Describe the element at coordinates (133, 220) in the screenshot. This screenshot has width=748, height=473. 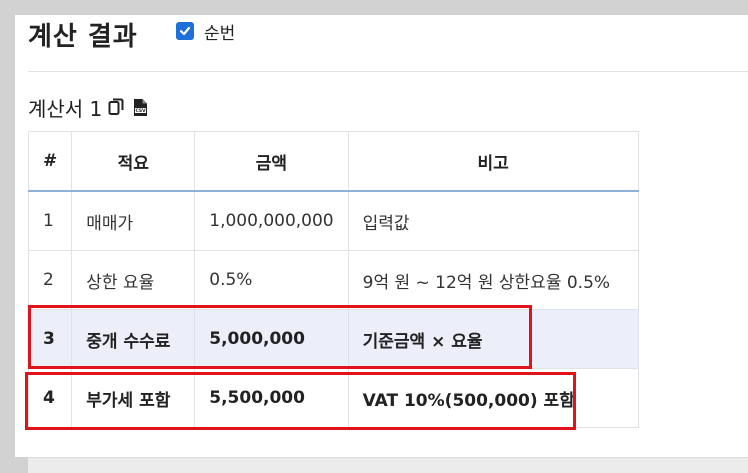
I see `row-description: 매매가` at that location.